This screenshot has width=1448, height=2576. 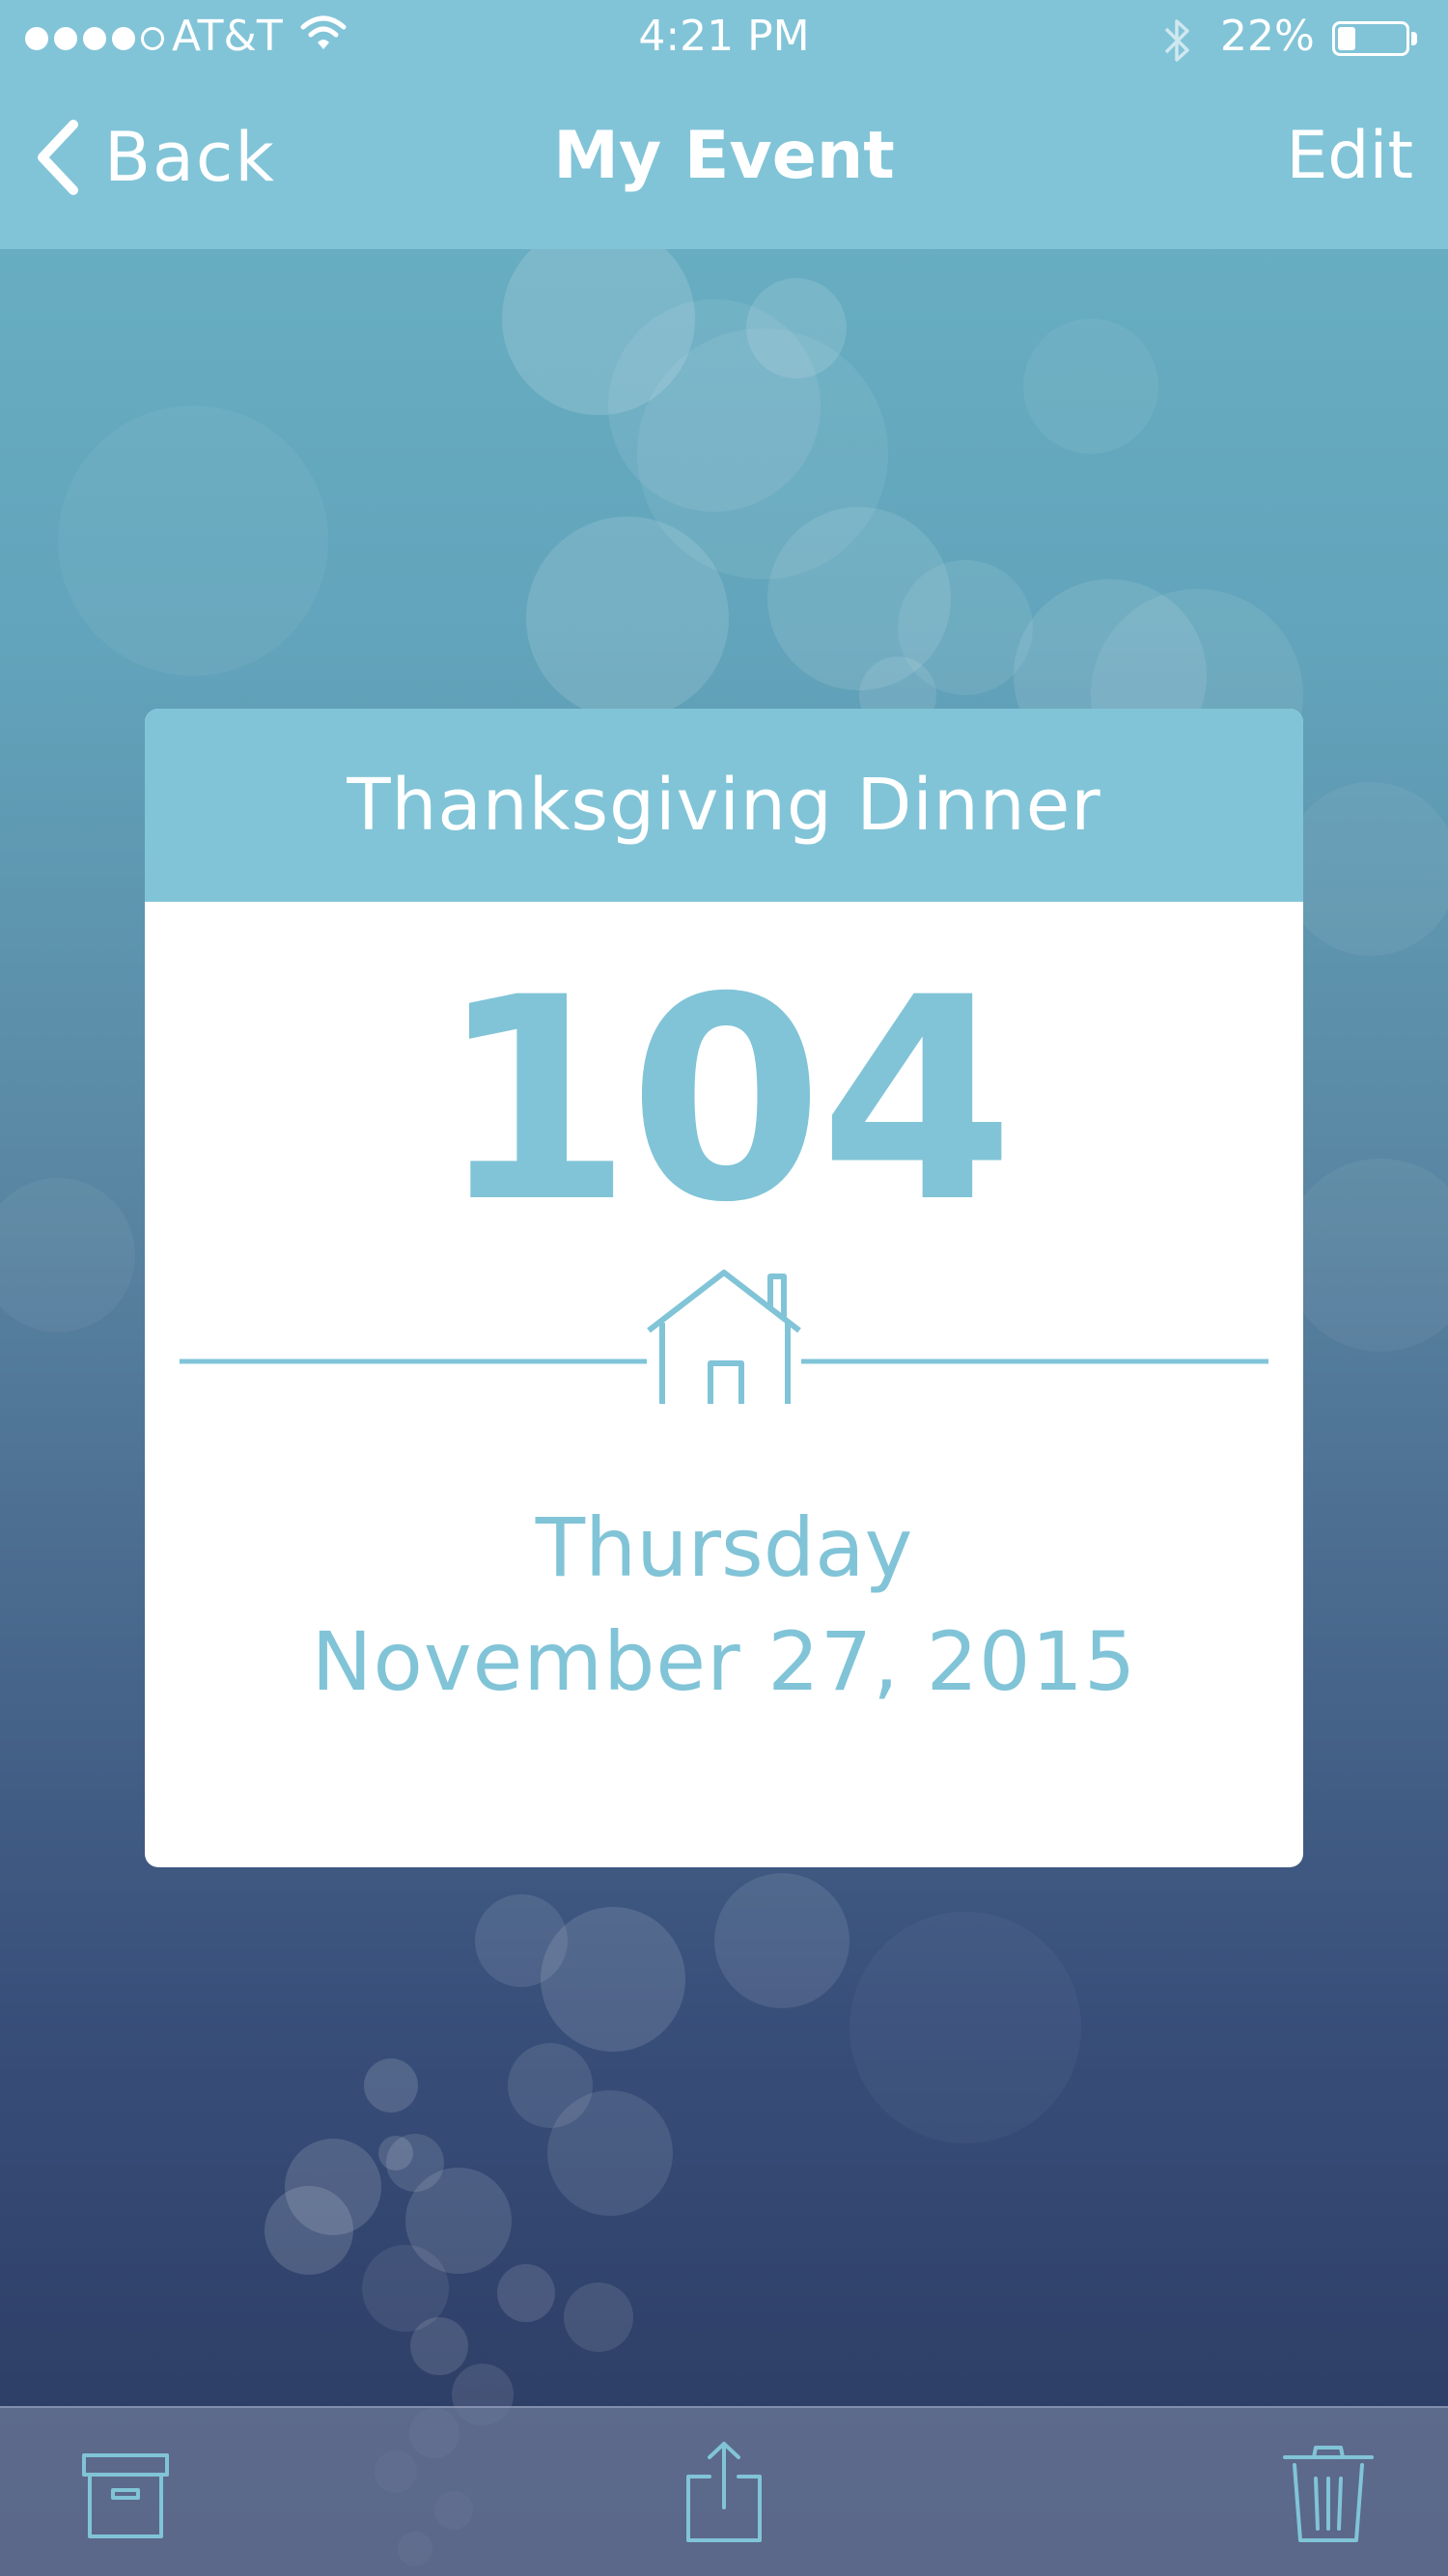 I want to click on battery-icon, so click(x=1375, y=39).